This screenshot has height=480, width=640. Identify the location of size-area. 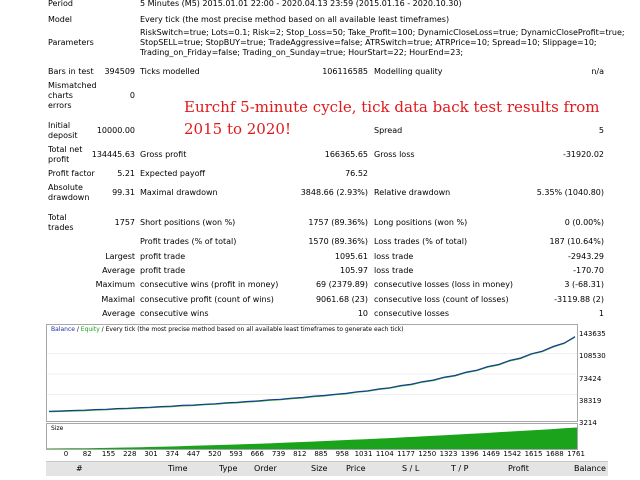
(312, 438).